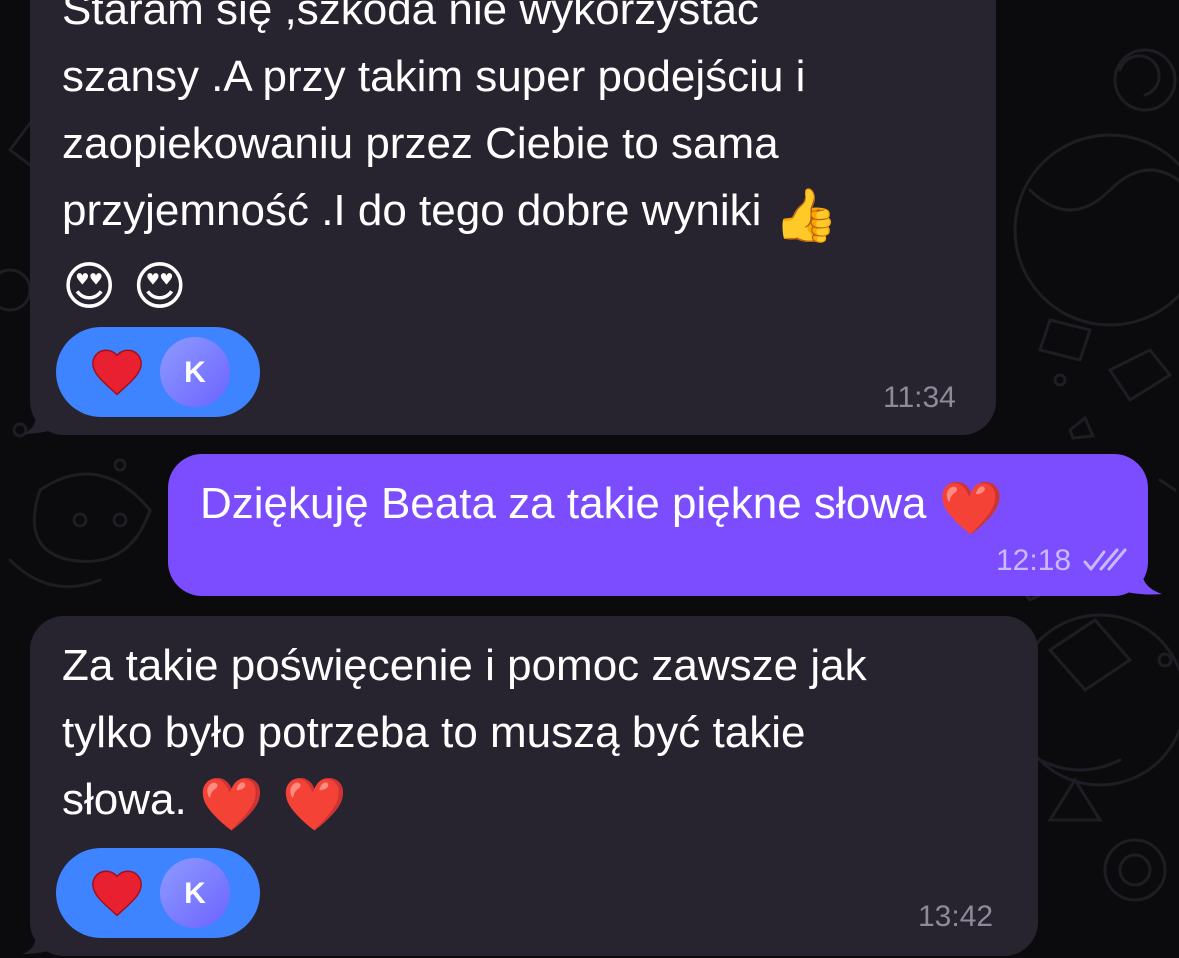 The width and height of the screenshot is (1179, 958). What do you see at coordinates (563, 503) in the screenshot?
I see `message-text: Dziękuję Beata za takie piękne słowa` at bounding box center [563, 503].